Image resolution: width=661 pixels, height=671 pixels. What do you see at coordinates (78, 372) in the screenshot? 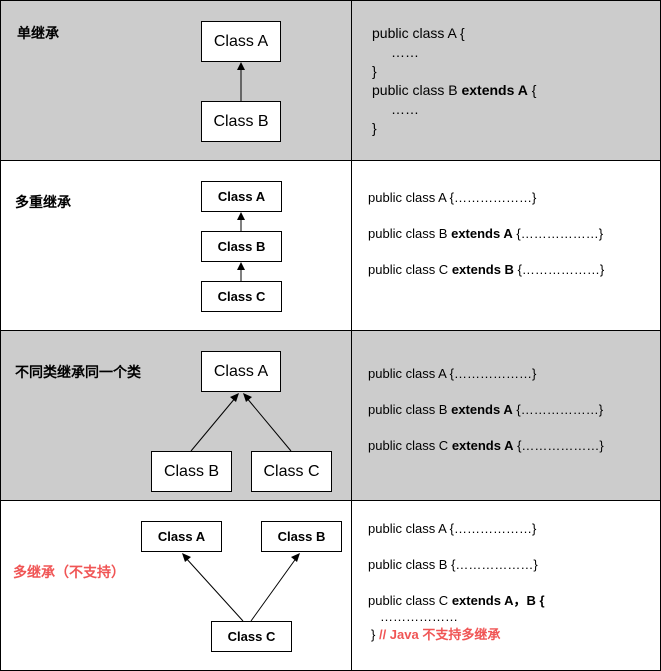
I see `section-title: 不同类继承同一个类` at bounding box center [78, 372].